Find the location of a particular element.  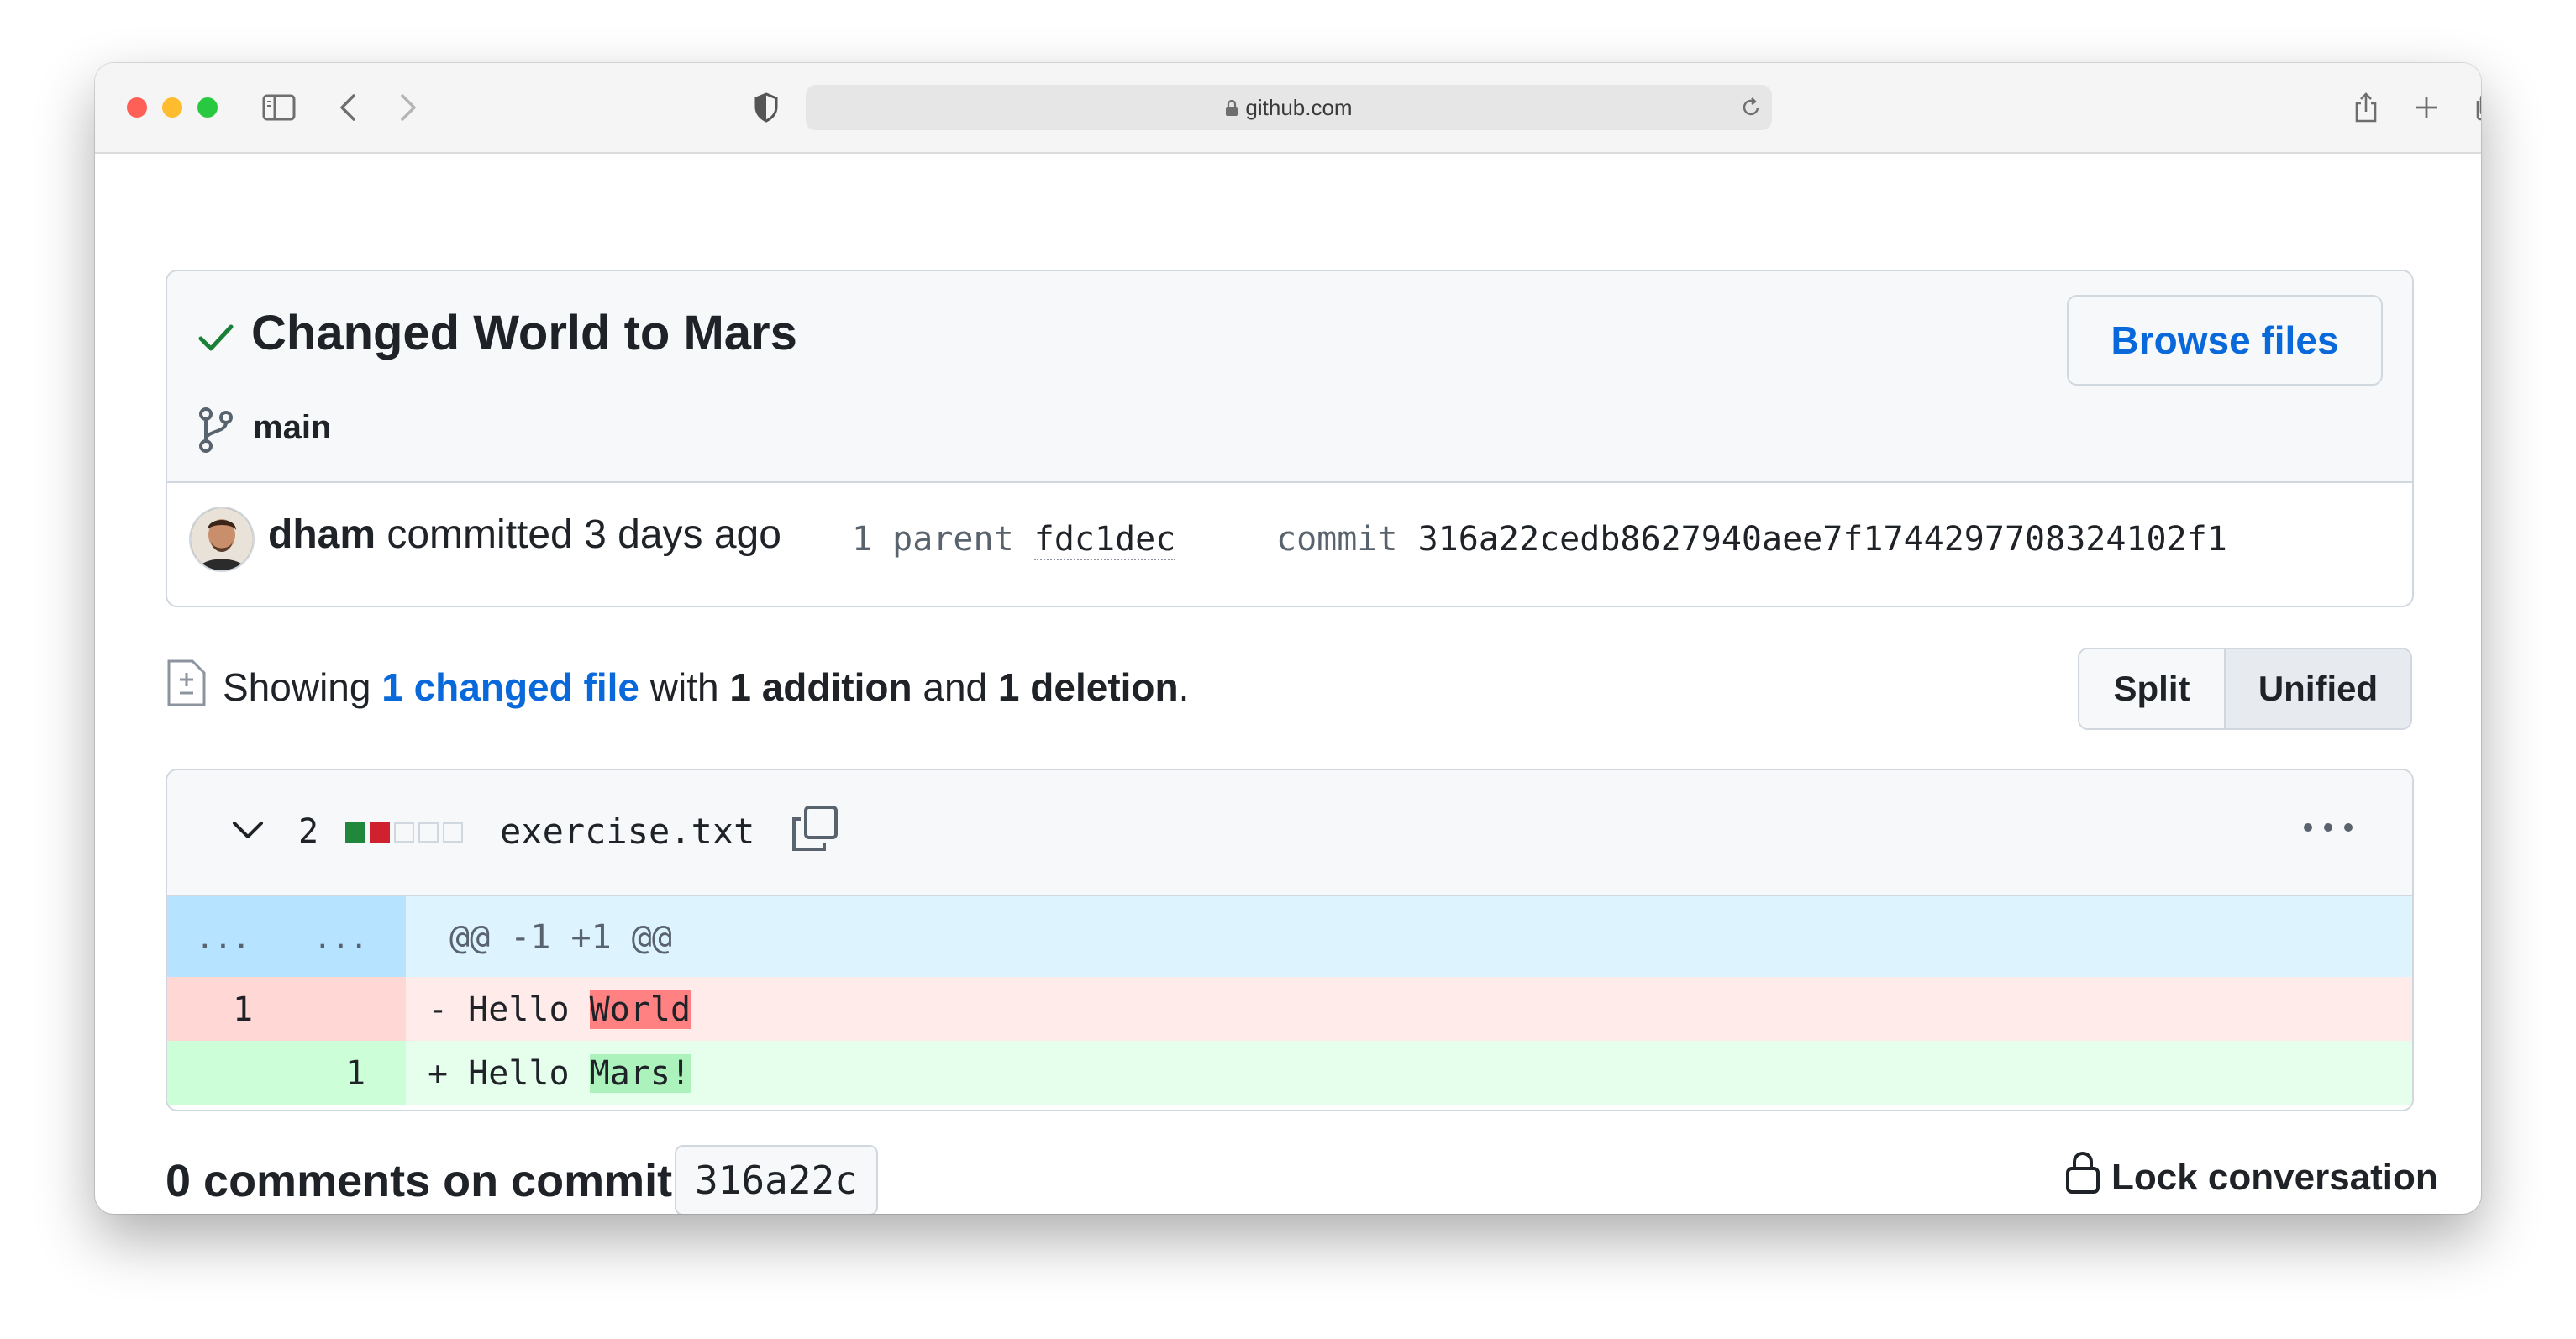

parent-label: 1 parent is located at coordinates (933, 540).